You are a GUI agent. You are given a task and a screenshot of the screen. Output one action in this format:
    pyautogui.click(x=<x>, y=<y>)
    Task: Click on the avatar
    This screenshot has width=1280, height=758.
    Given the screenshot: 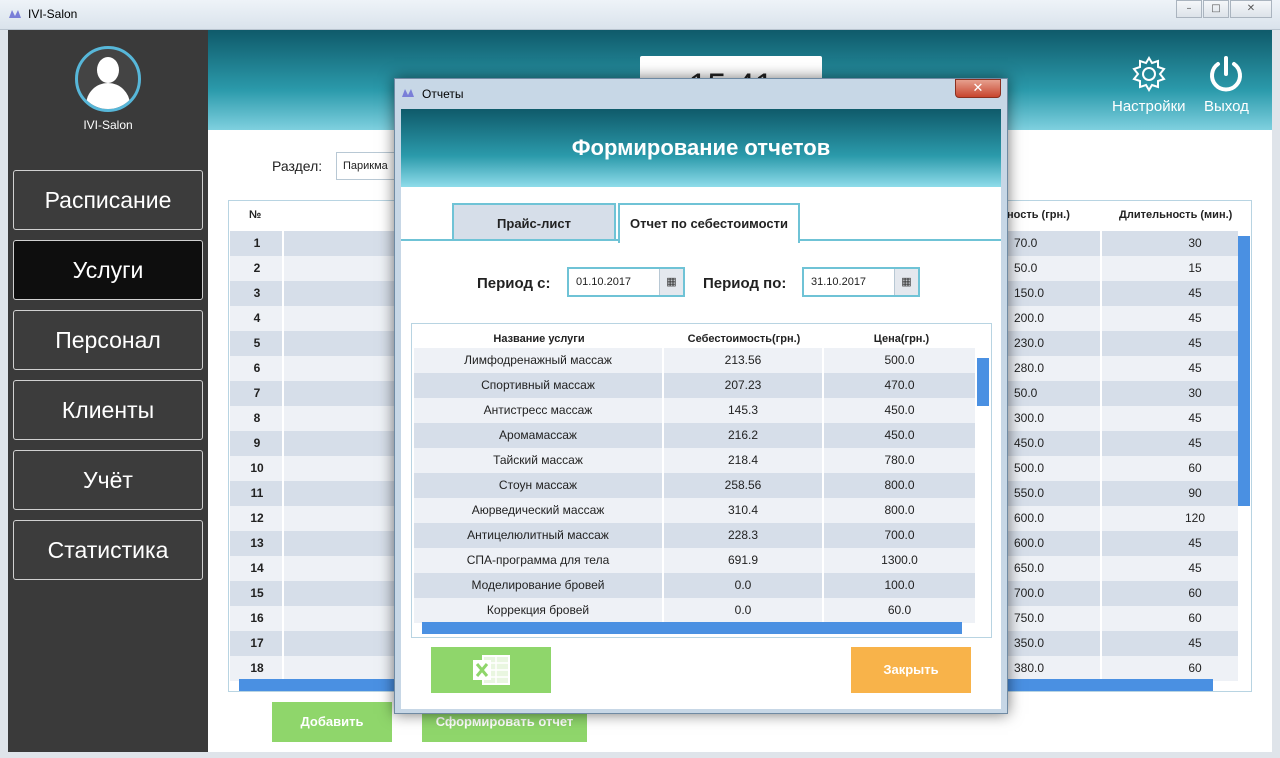 What is the action you would take?
    pyautogui.click(x=108, y=79)
    